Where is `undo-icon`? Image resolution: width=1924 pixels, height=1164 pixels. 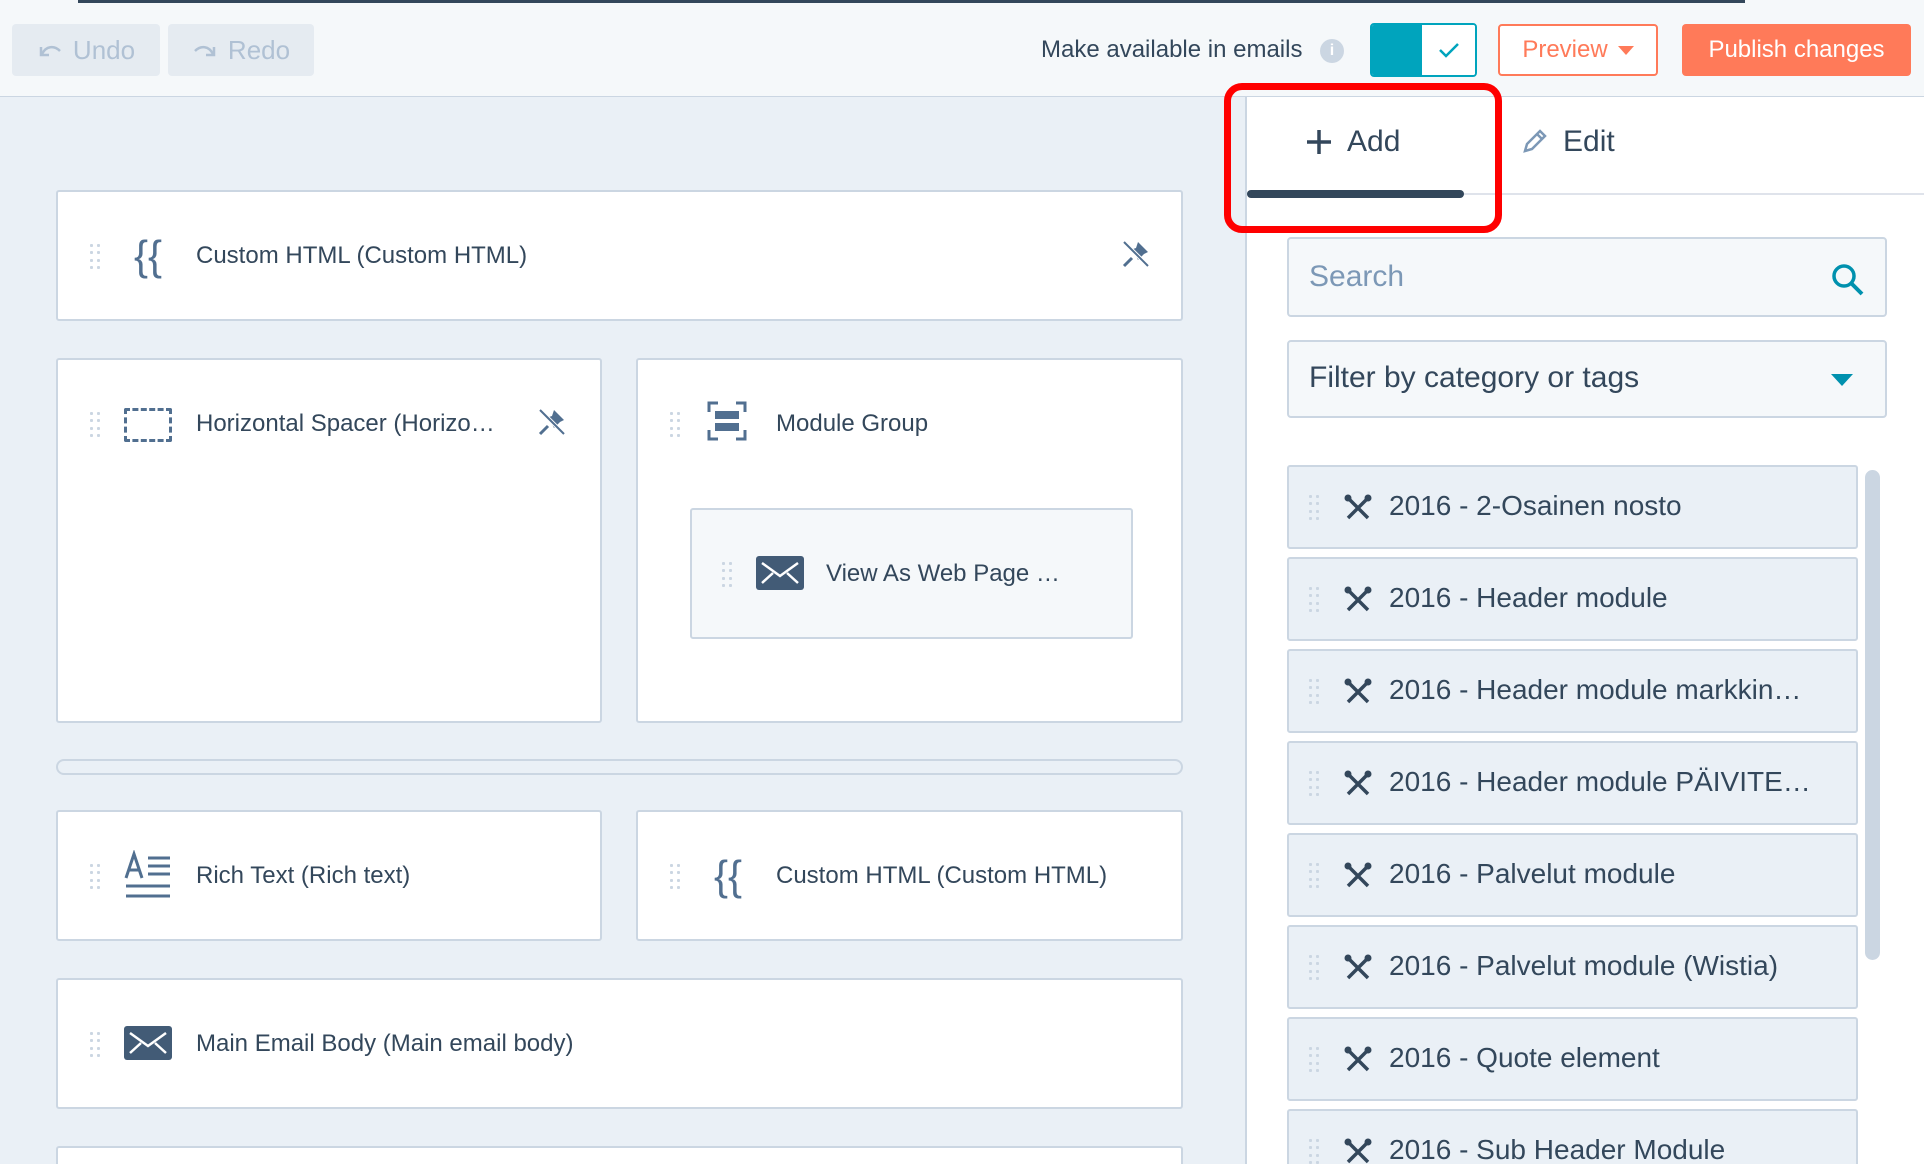
undo-icon is located at coordinates (50, 51).